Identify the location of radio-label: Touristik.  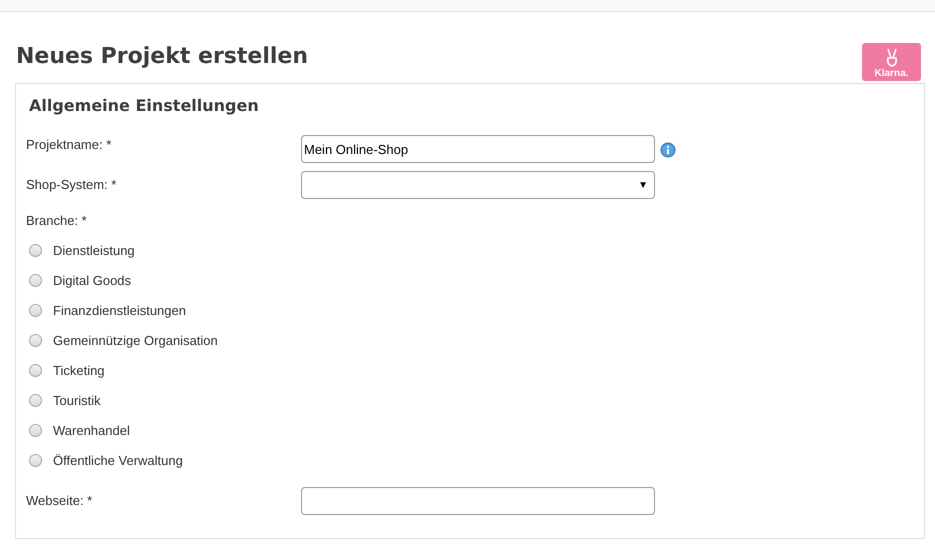
(77, 400).